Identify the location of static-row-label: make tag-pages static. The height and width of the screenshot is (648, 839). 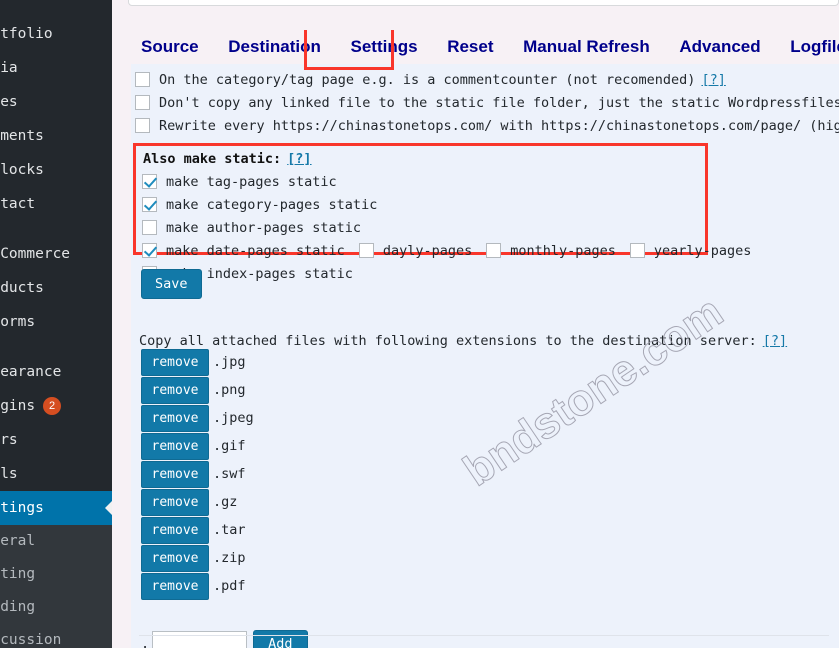
(251, 181).